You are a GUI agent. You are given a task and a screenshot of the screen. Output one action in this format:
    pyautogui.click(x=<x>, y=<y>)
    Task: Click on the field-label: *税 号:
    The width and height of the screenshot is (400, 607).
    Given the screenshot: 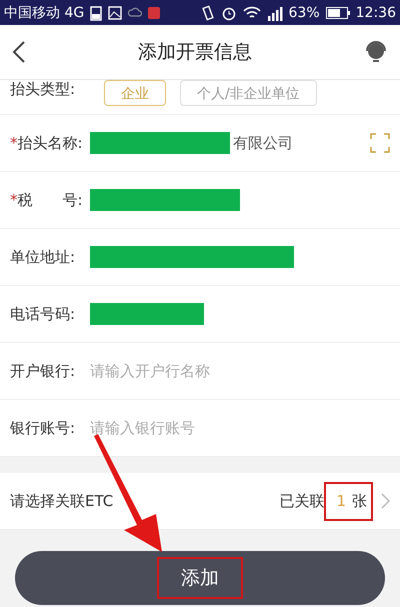 What is the action you would take?
    pyautogui.click(x=47, y=200)
    